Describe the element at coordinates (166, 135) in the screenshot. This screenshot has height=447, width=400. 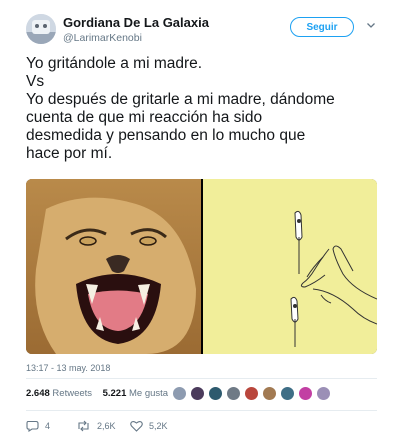
I see `tweet-line: desmedida y pensando en lo mucho que` at that location.